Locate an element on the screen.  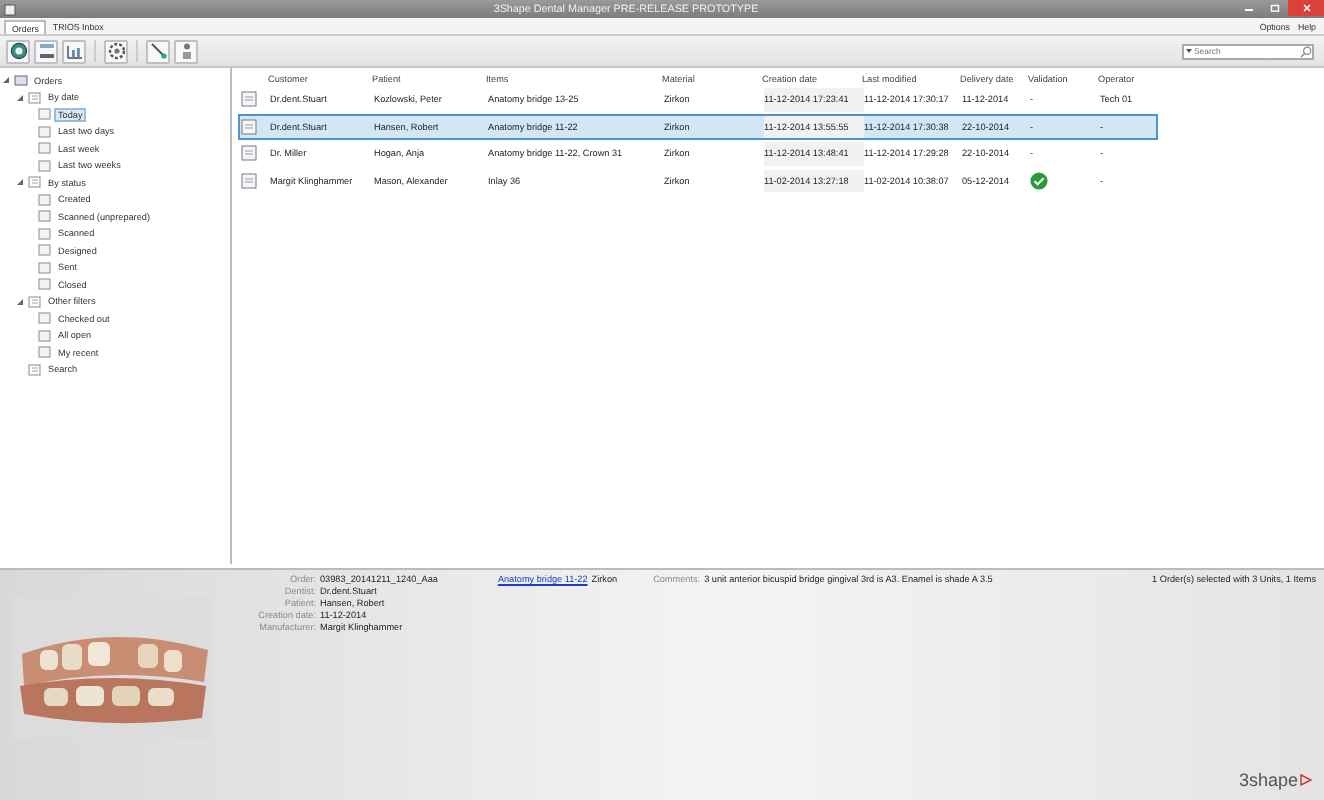
close-button is located at coordinates (1306, 8).